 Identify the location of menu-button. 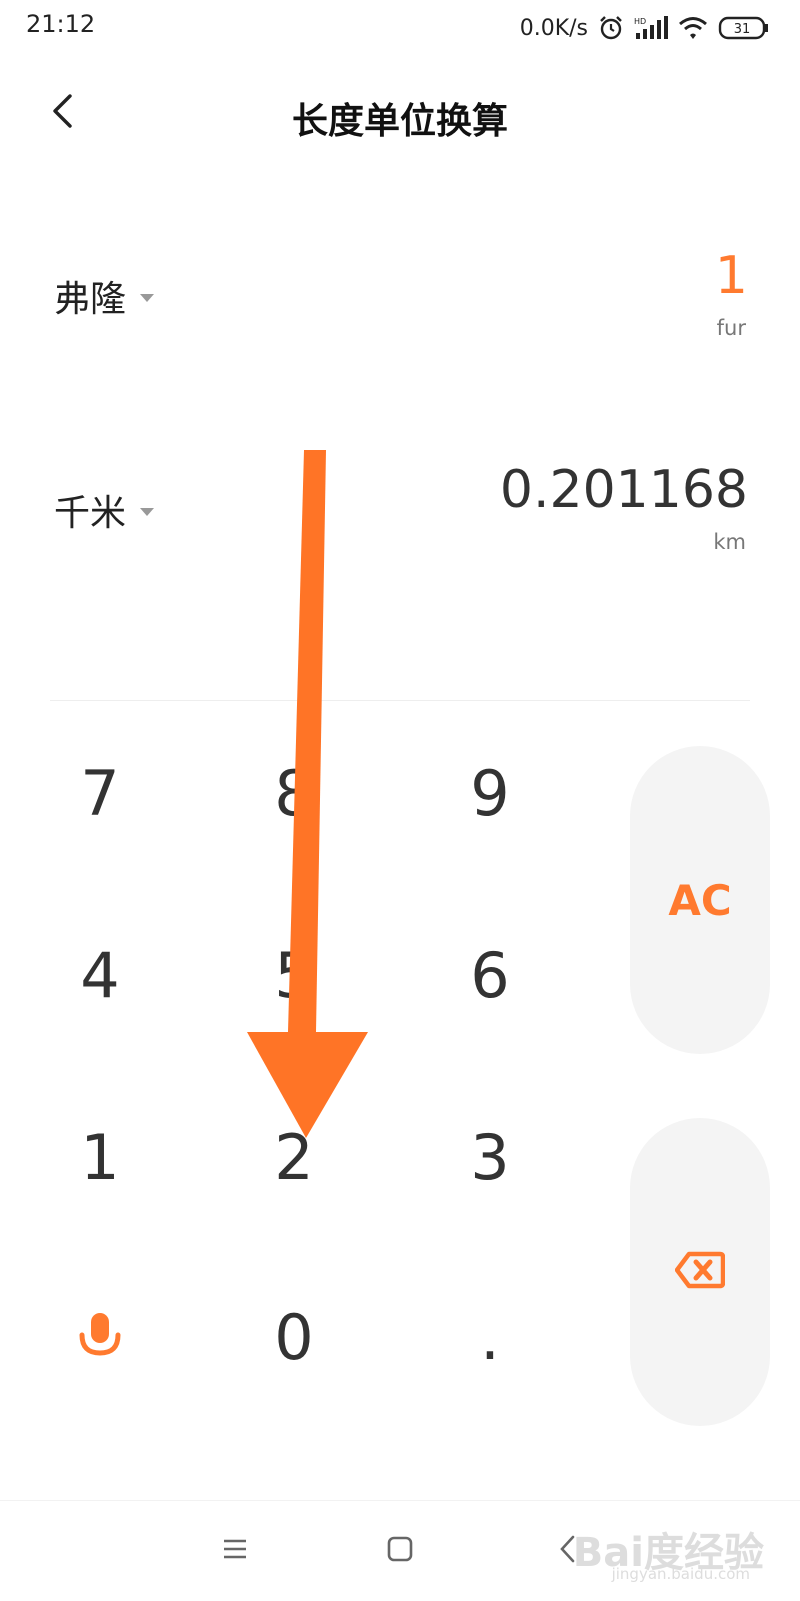
(235, 1551).